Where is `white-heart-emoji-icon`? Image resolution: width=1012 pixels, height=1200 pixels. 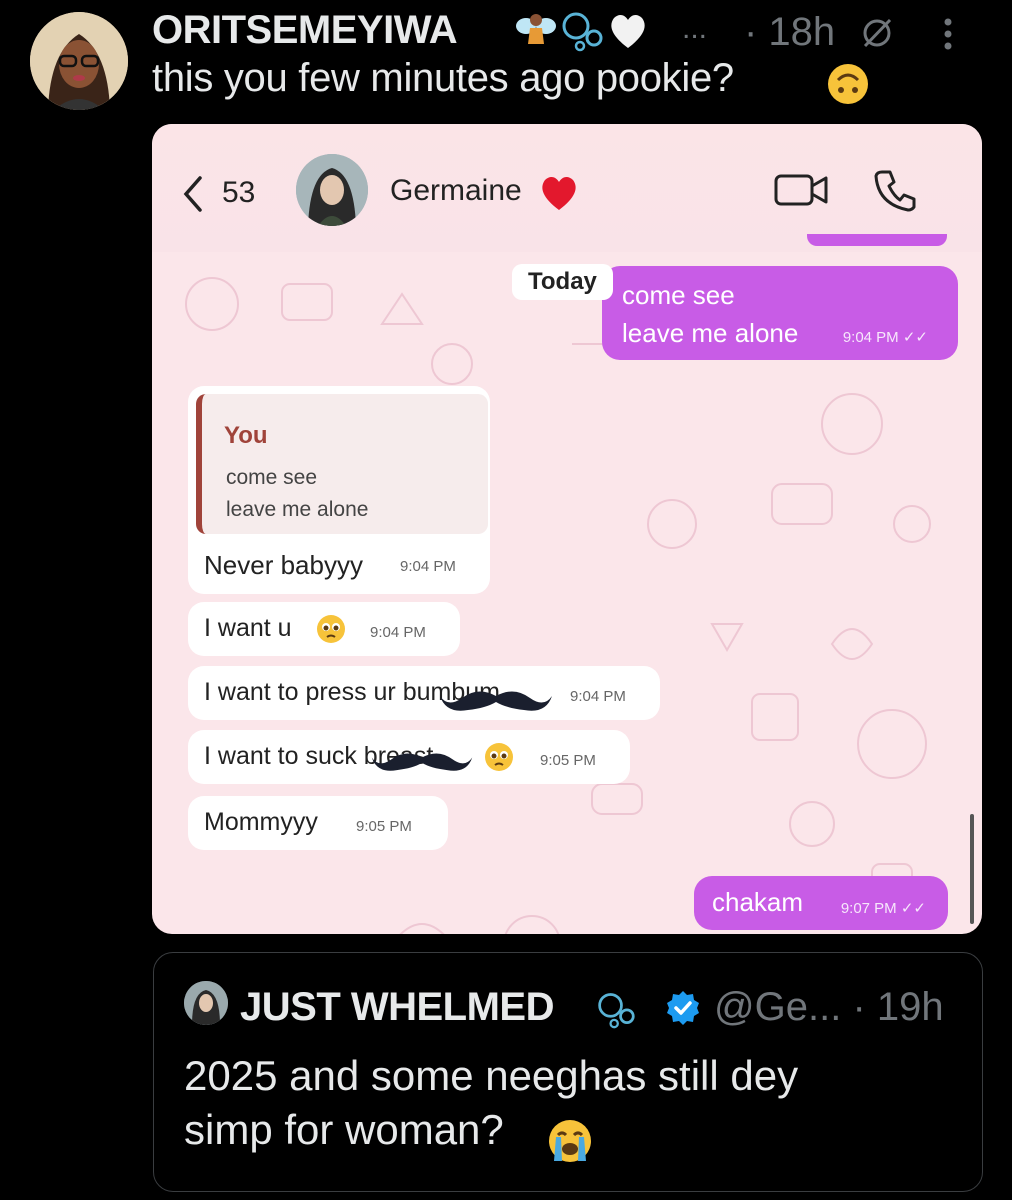
white-heart-emoji-icon is located at coordinates (628, 31).